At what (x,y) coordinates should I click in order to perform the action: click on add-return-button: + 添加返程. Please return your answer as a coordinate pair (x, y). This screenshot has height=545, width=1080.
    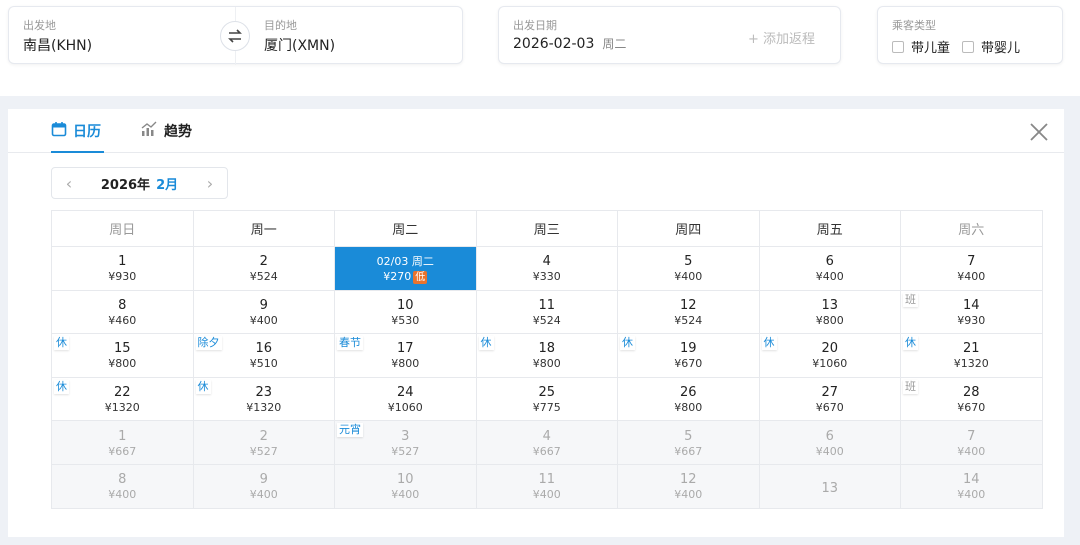
    Looking at the image, I should click on (781, 37).